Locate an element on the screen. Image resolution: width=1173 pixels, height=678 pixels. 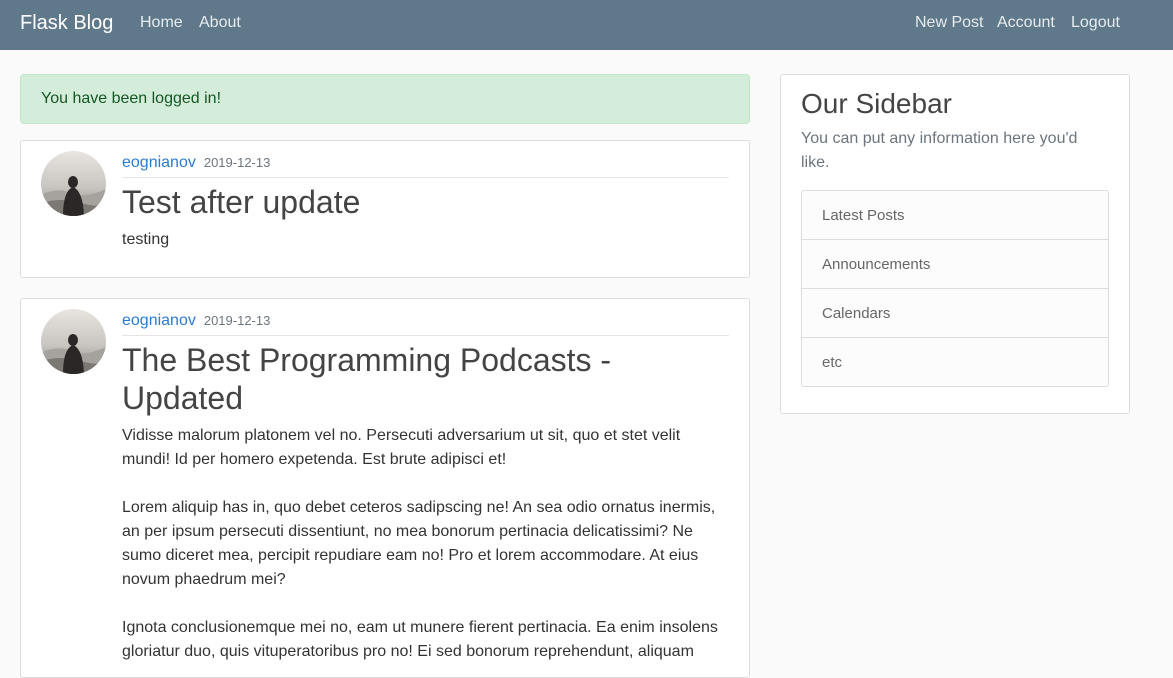
sidebar-item-etc: etc is located at coordinates (955, 361).